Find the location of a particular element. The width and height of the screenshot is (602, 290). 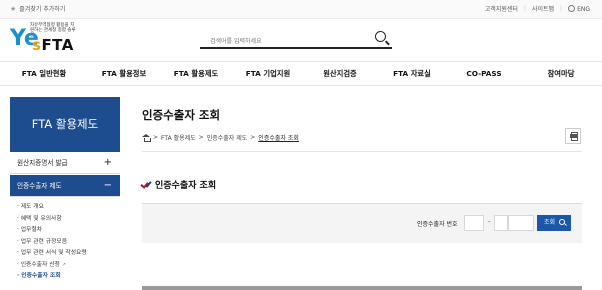

utility-bar: ★ 즐겨찾기 추가하기 고객지원센터 | 사이트맵 | ENG is located at coordinates (301, 9).